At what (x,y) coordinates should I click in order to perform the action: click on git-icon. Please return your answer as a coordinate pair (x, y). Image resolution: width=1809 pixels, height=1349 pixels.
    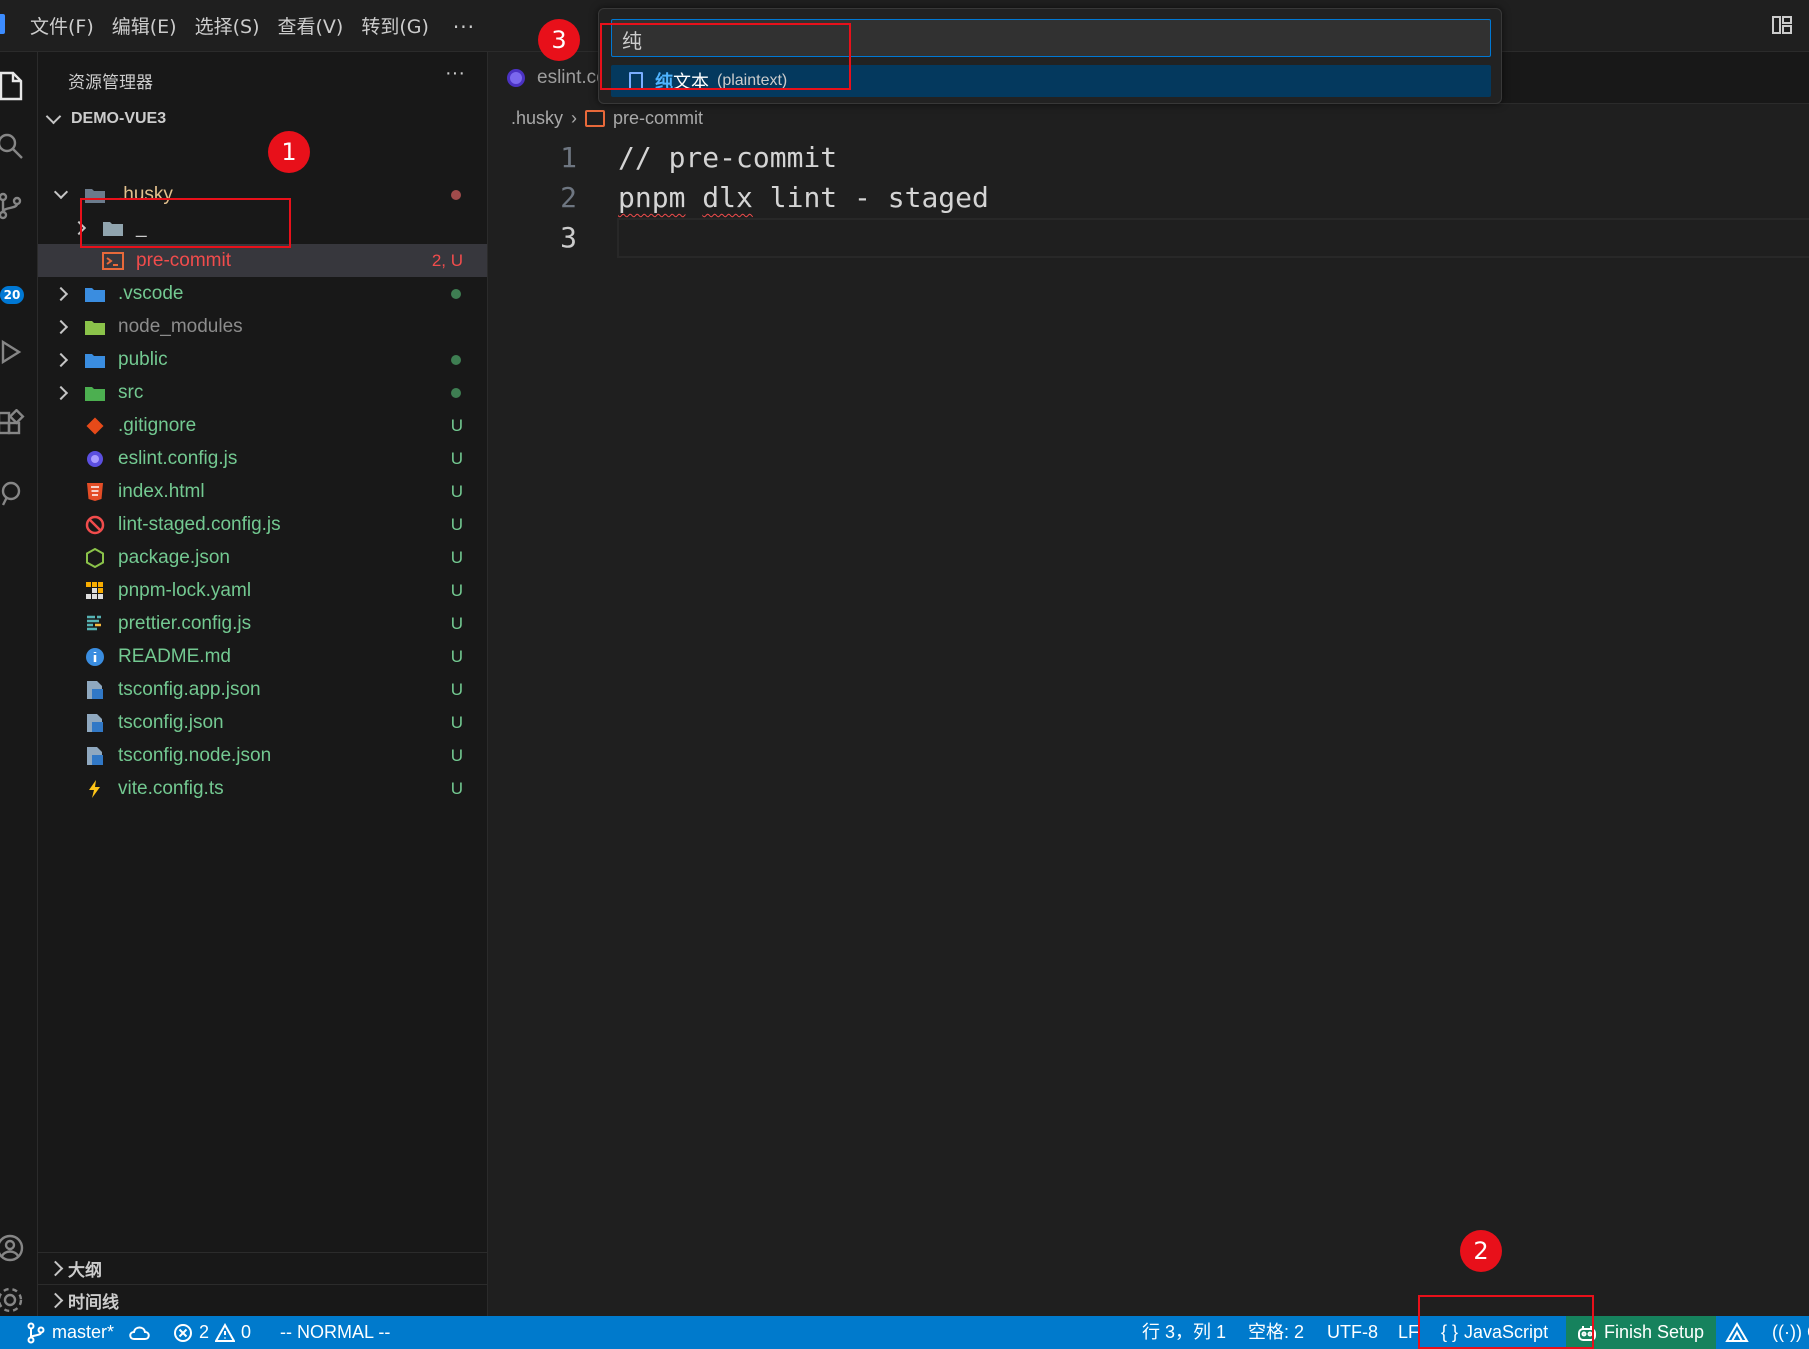
    Looking at the image, I should click on (95, 426).